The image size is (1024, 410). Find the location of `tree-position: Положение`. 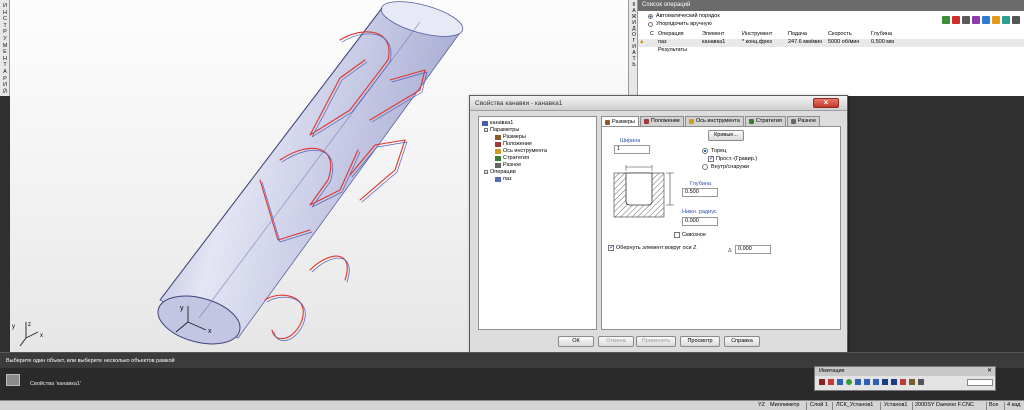

tree-position: Положение is located at coordinates (513, 144).